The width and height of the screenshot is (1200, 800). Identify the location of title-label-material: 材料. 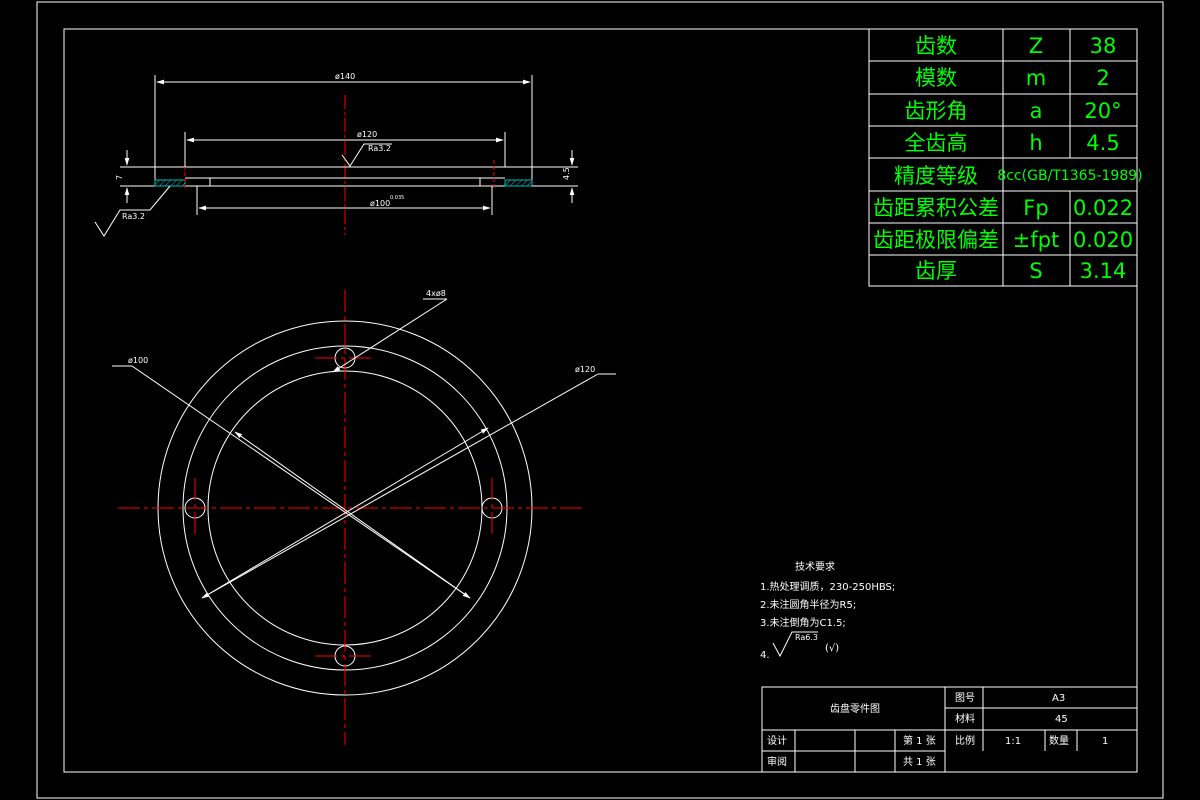
(965, 718).